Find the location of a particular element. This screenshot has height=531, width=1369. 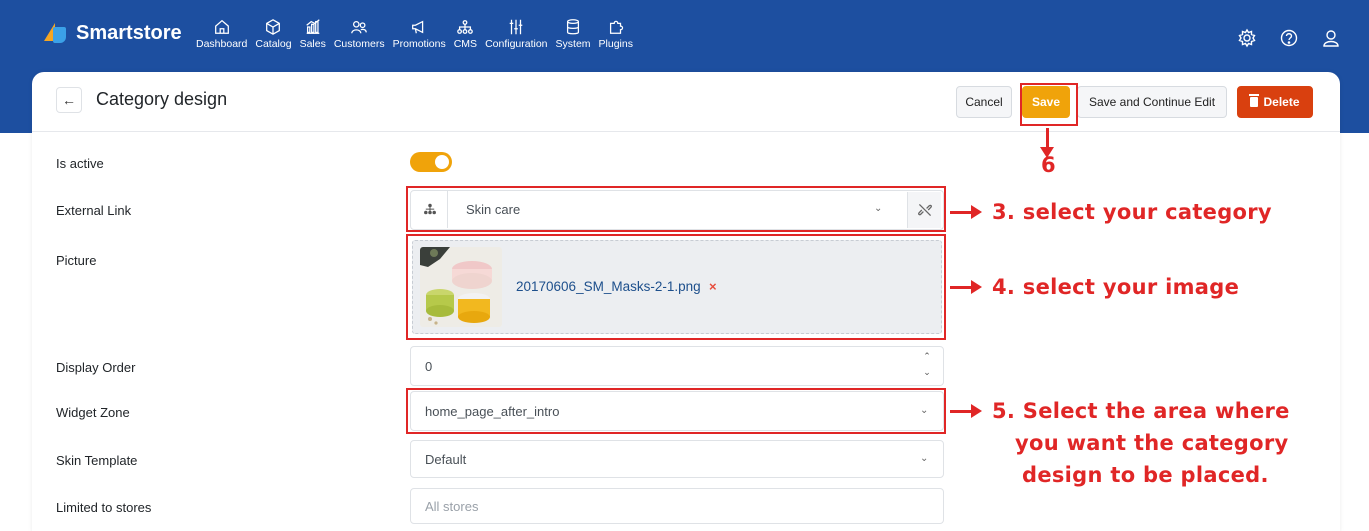

limited-to-stores-label: Limited to stores is located at coordinates (104, 507).